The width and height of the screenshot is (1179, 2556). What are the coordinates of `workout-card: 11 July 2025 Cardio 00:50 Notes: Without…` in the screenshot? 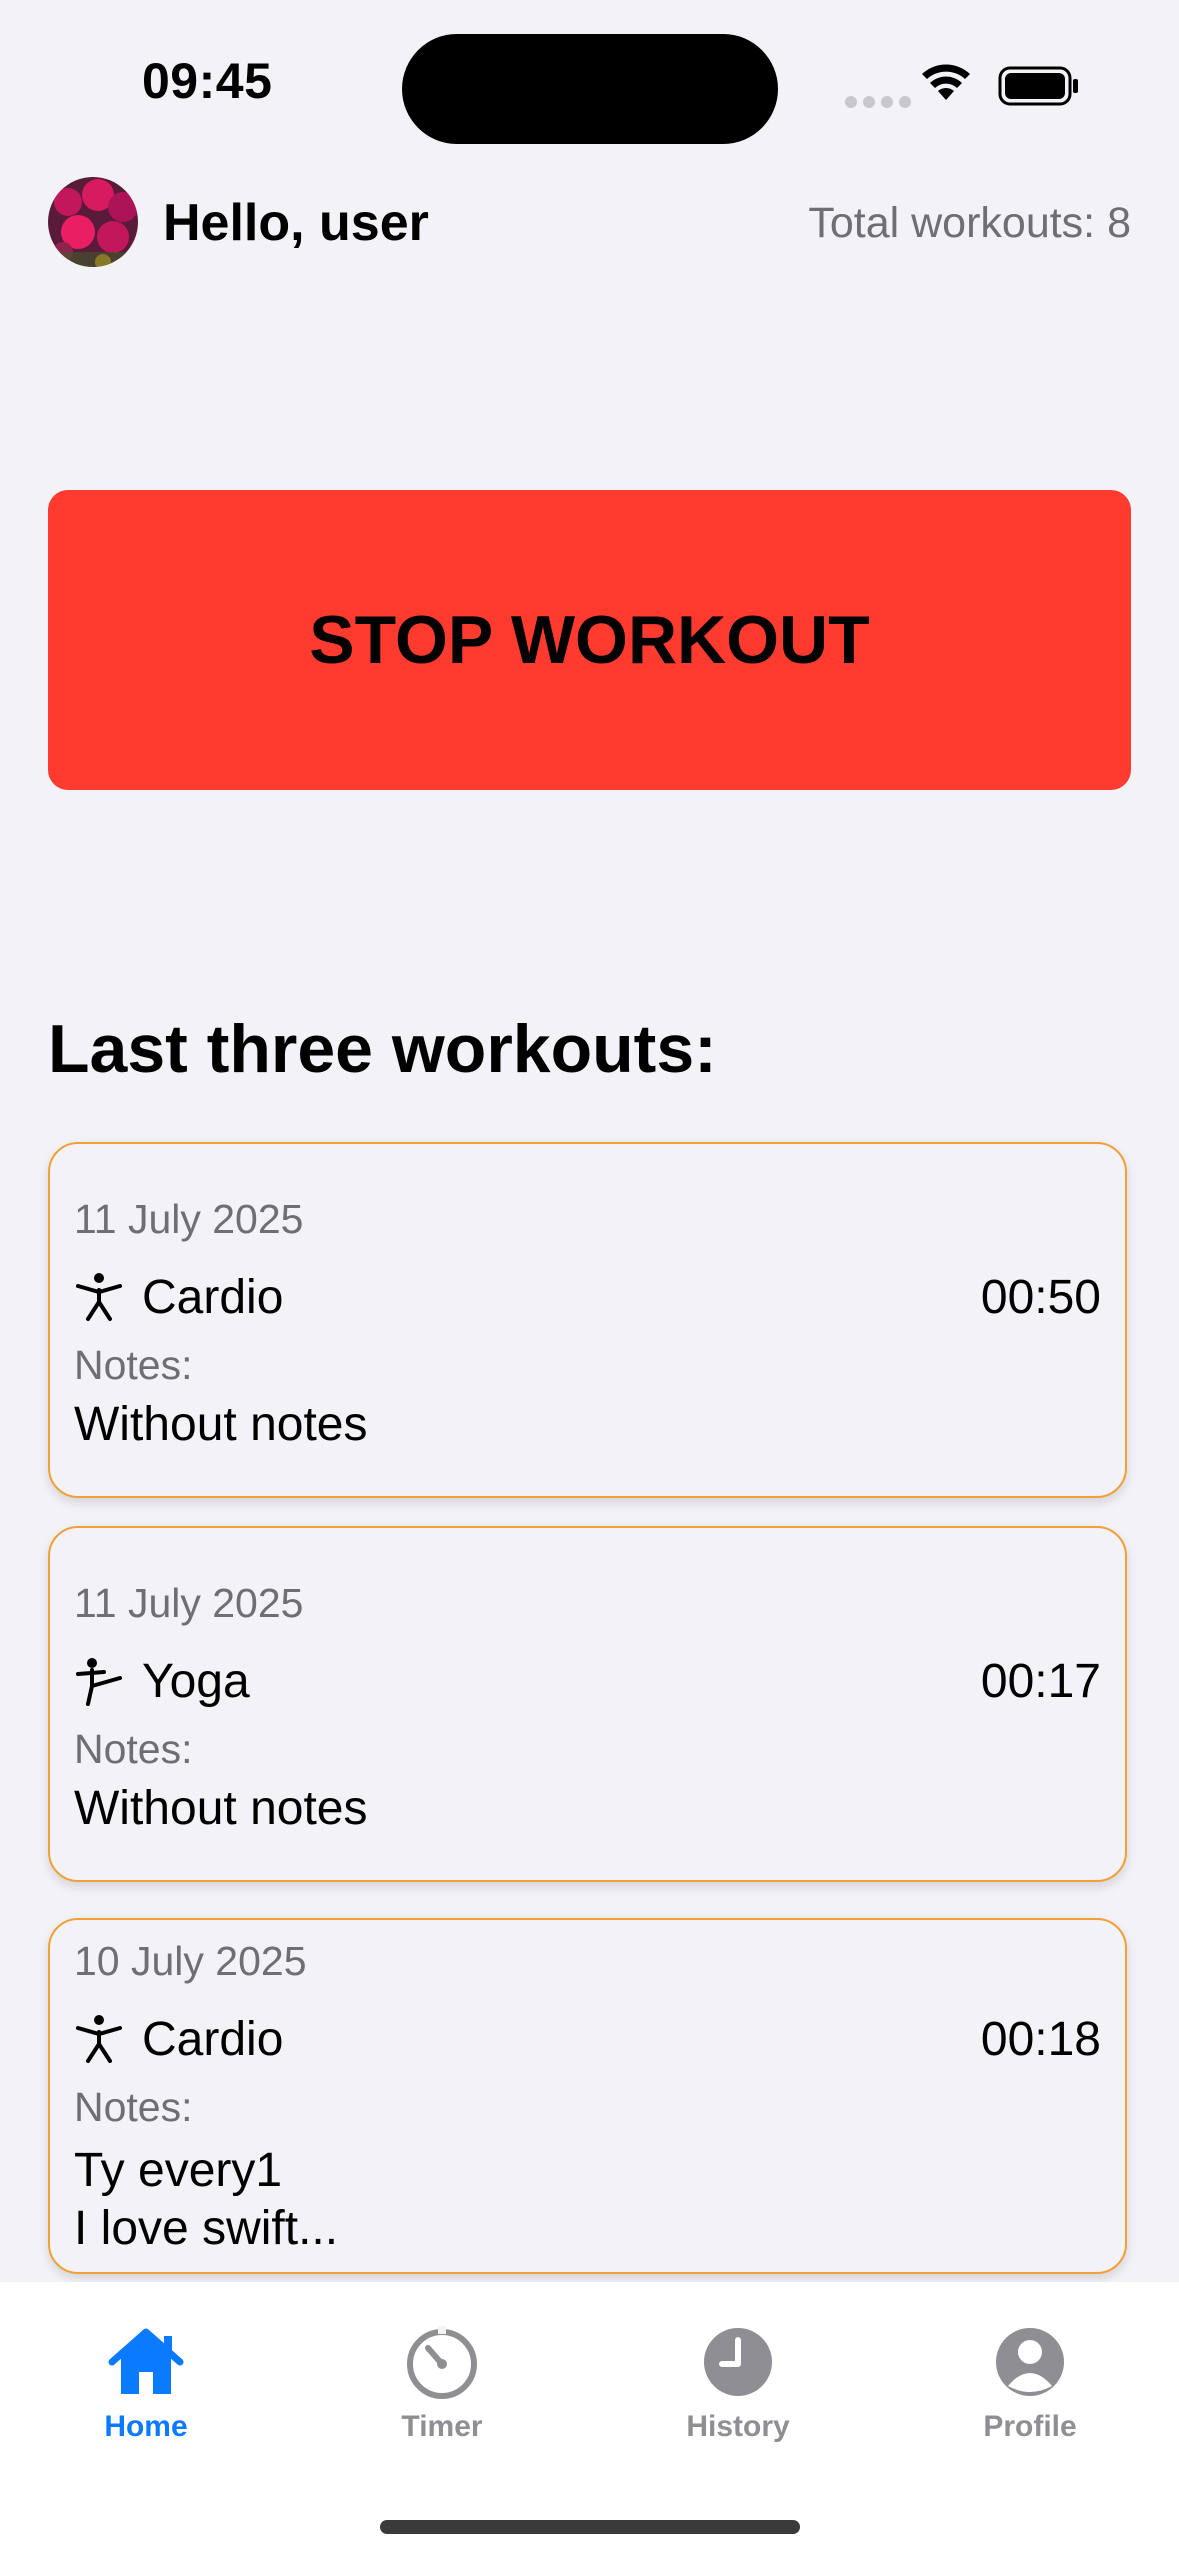 It's located at (587, 1320).